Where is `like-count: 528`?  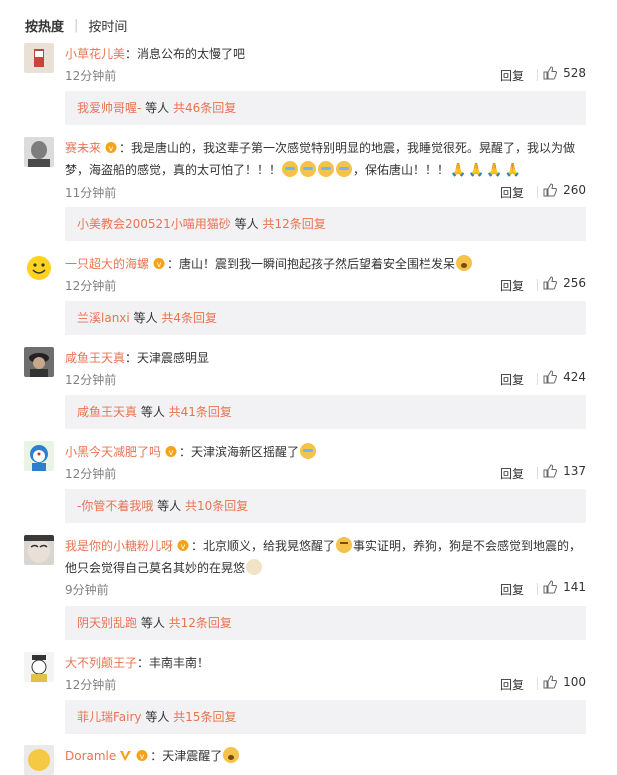
like-count: 528 is located at coordinates (574, 73).